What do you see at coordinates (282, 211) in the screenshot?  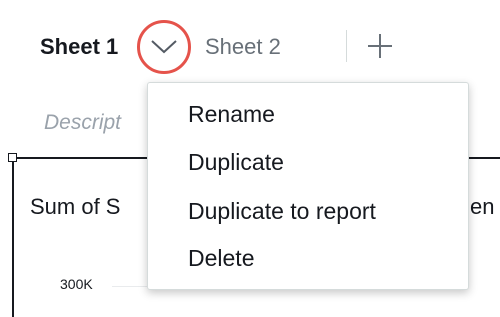 I see `menu-item-duplicate-to-report: Duplicate to report` at bounding box center [282, 211].